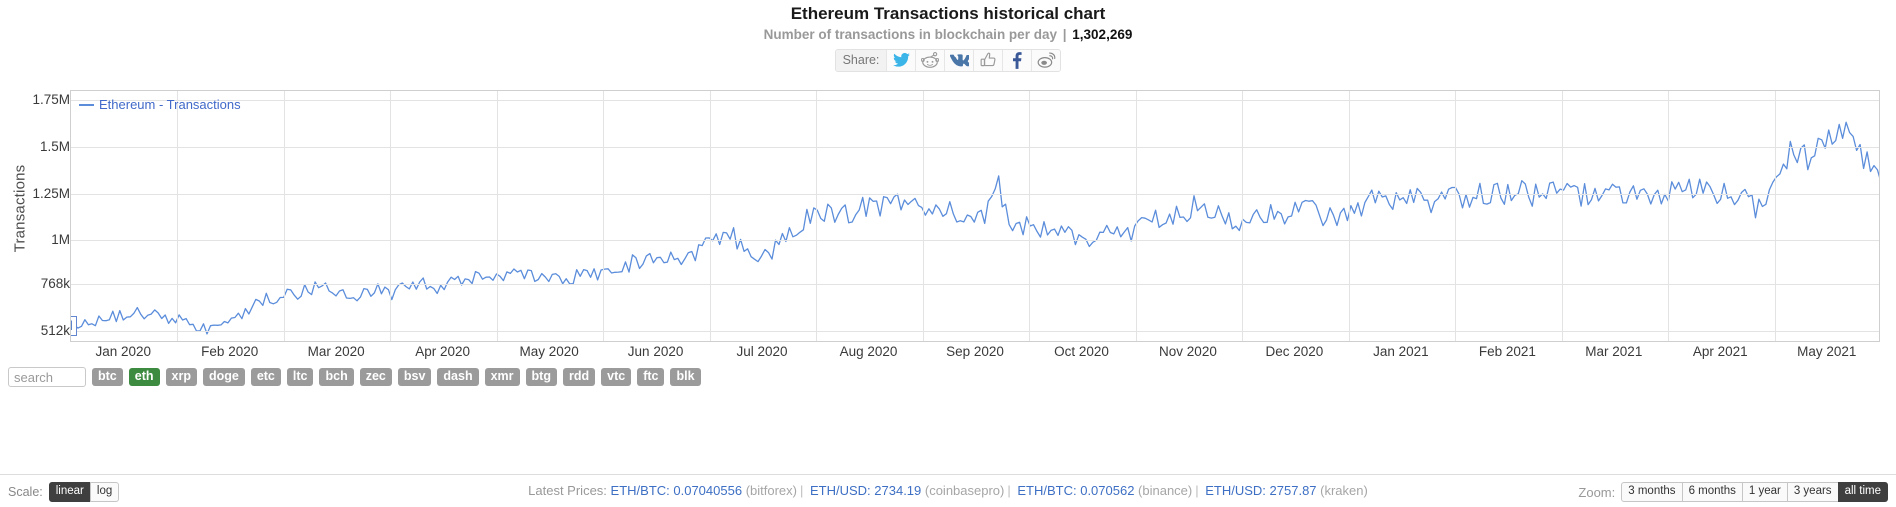 This screenshot has width=1896, height=507. I want to click on x-axis-tick: Mar 2021, so click(1614, 351).